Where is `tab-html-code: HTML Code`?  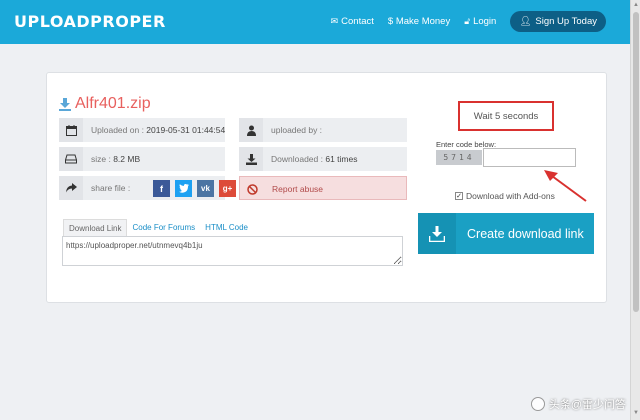 tab-html-code: HTML Code is located at coordinates (226, 228).